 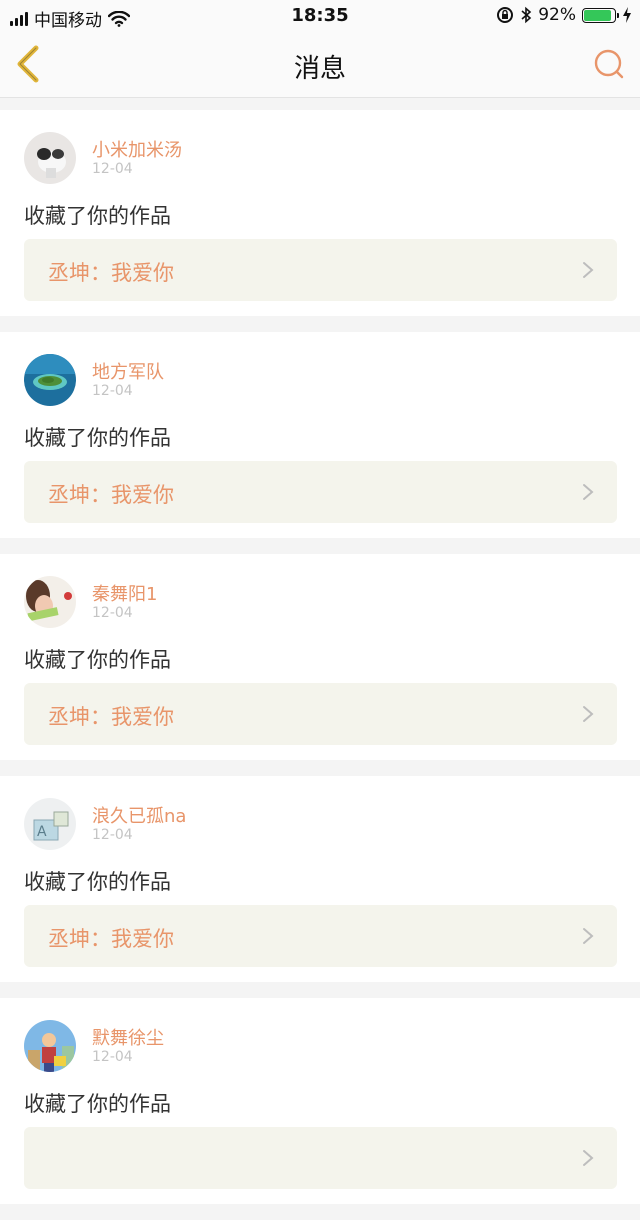 I want to click on avatar-island-photo-icon, so click(x=50, y=380).